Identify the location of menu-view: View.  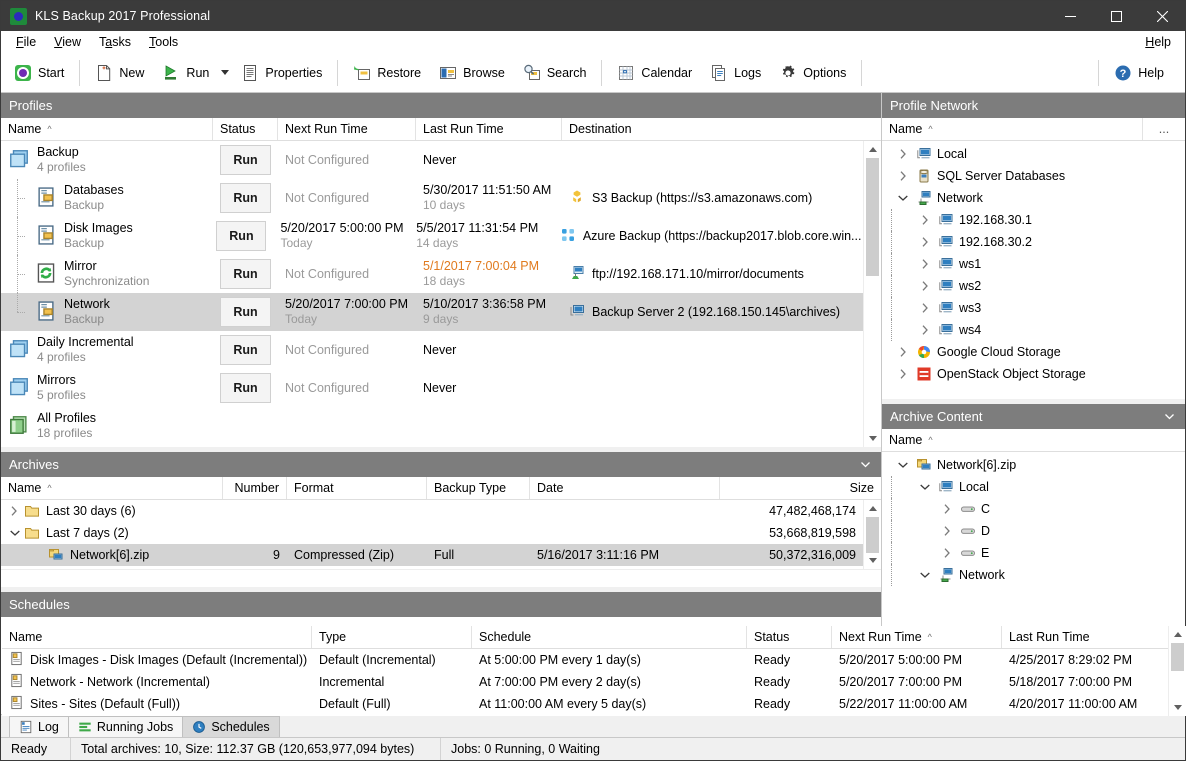
(67, 42).